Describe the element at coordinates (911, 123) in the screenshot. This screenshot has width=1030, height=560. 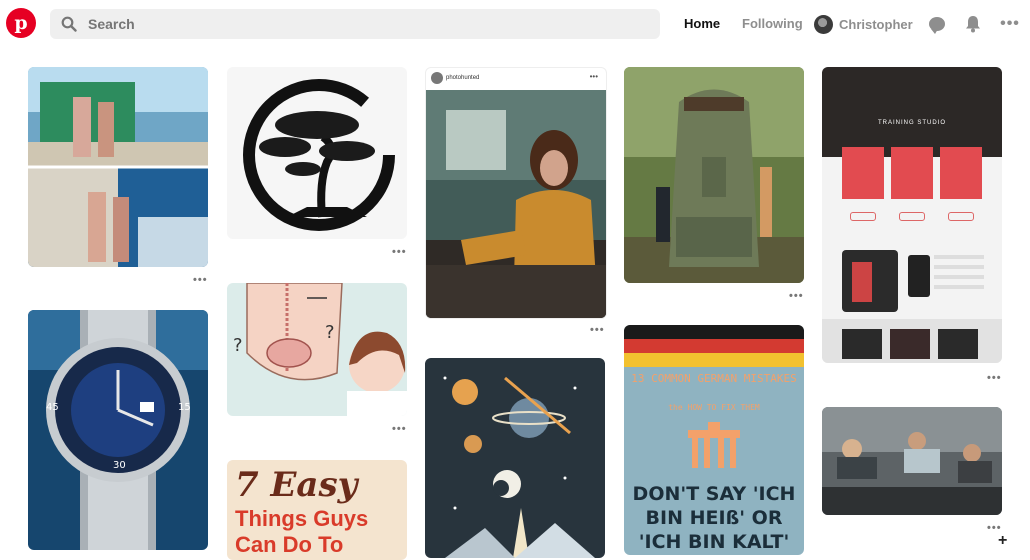
I see `pin-title: TRAINING STUDIO` at that location.